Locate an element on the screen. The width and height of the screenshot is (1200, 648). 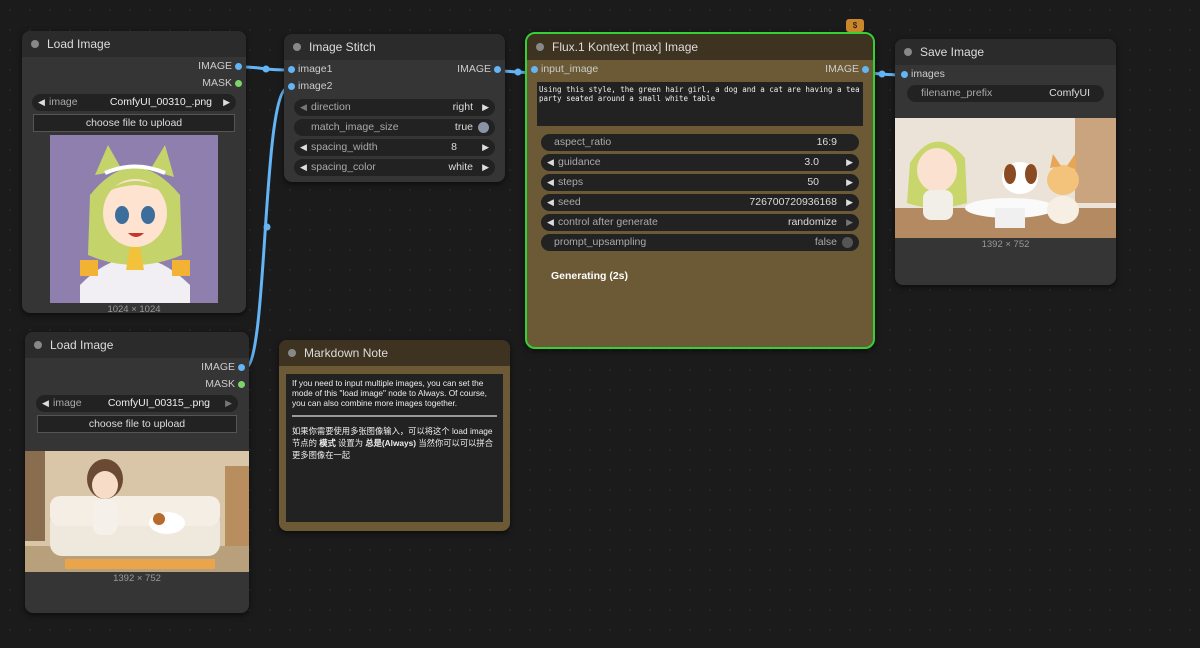
input-slot-input-image: input_image is located at coordinates (565, 69).